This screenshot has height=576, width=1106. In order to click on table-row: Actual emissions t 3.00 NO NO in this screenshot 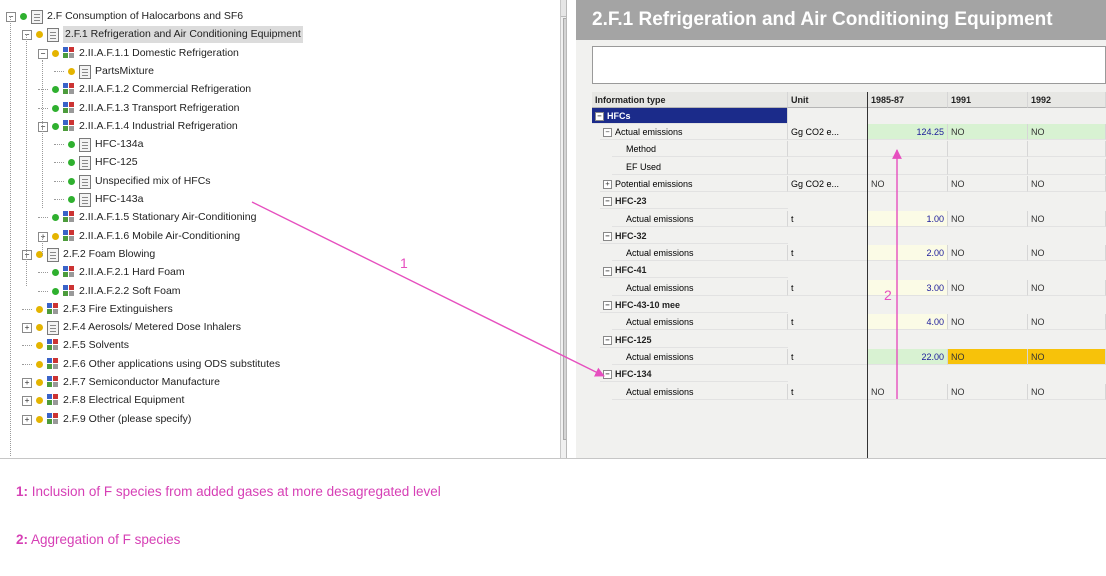, I will do `click(849, 287)`.